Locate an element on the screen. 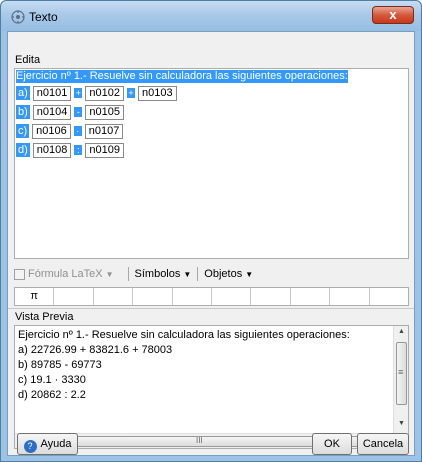  symbols-menu: Símbolos ▼ is located at coordinates (163, 274).